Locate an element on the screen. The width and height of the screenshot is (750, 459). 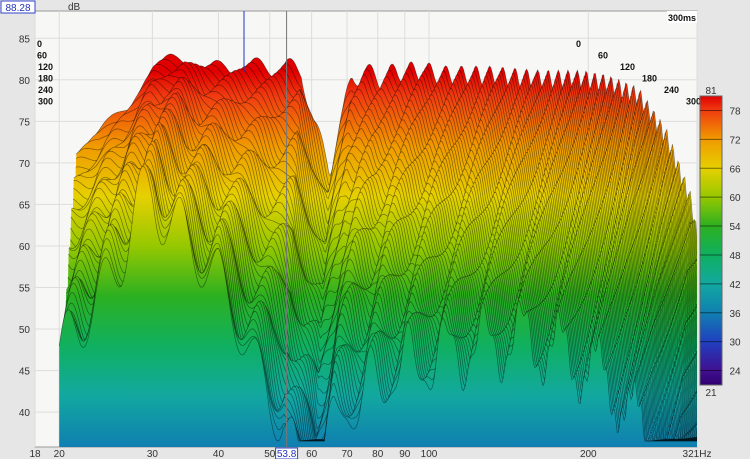
x-tick-label: 90 is located at coordinates (405, 454).